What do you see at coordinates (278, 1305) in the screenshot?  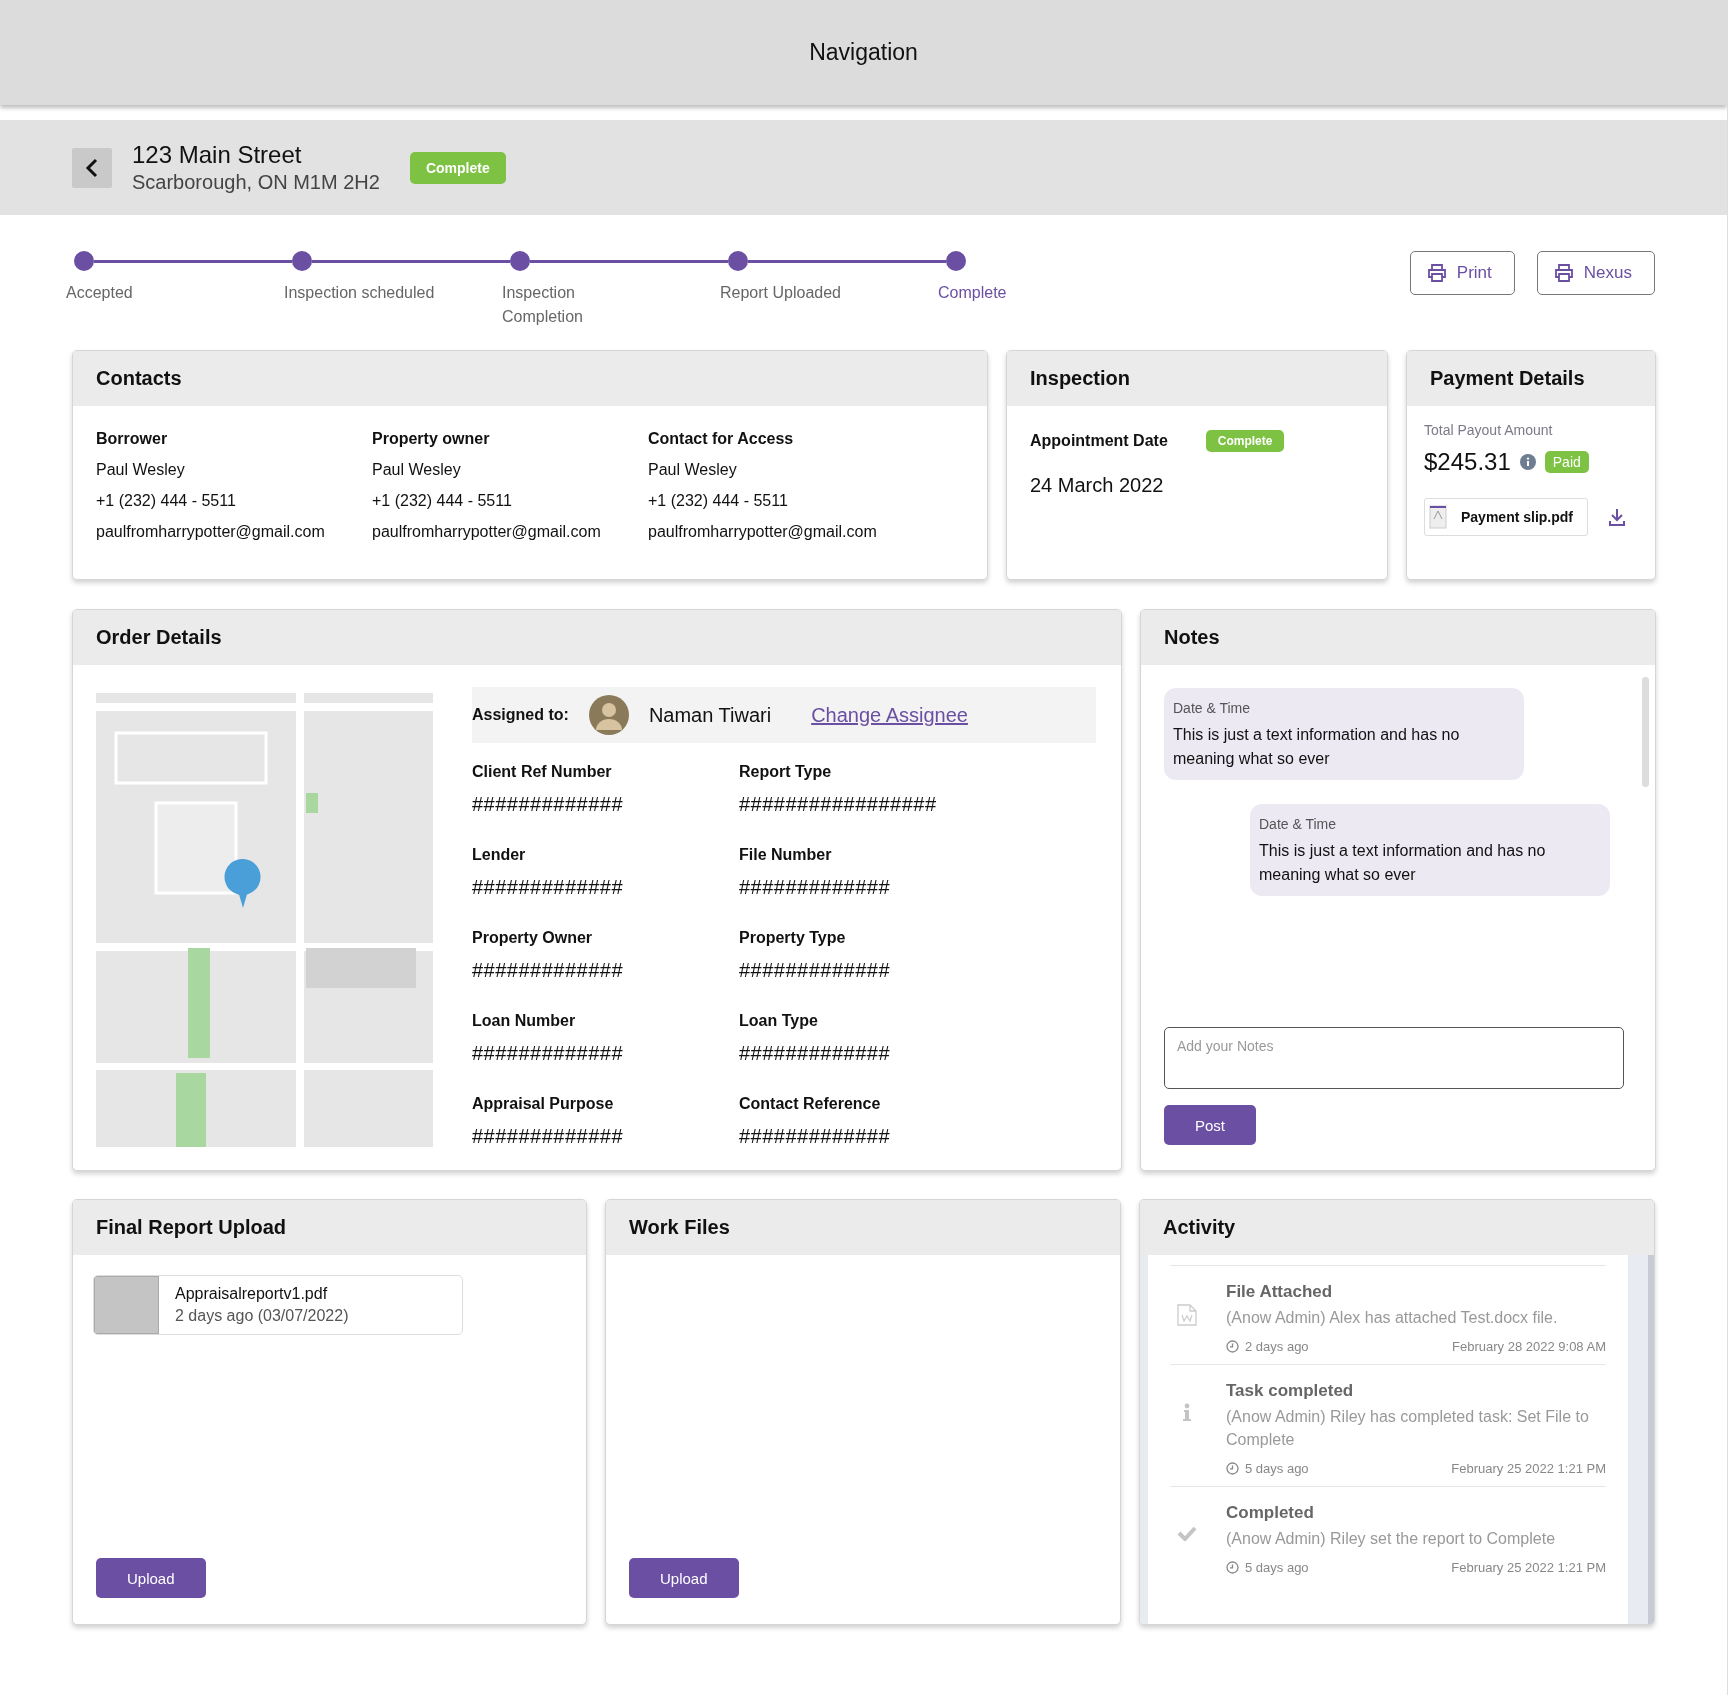 I see `file-item: Appraisalreportv1.pdf 2 days ago (03/07/2022)` at bounding box center [278, 1305].